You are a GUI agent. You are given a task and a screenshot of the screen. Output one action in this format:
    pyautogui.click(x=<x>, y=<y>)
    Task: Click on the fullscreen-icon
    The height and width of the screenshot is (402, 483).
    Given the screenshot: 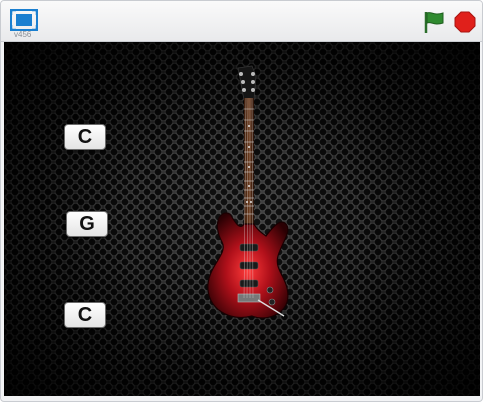 What is the action you would take?
    pyautogui.click(x=24, y=20)
    